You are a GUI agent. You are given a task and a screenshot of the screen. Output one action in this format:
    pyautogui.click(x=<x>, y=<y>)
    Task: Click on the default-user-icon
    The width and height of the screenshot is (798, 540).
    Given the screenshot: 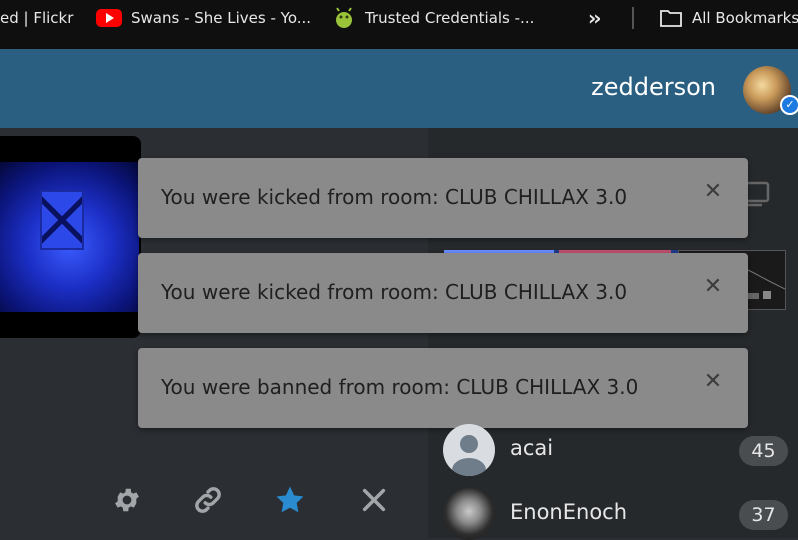 What is the action you would take?
    pyautogui.click(x=469, y=455)
    